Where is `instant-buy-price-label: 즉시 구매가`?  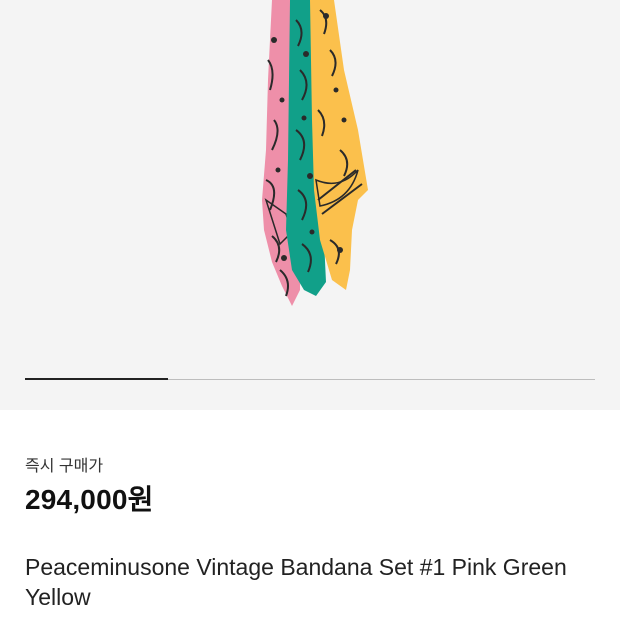 instant-buy-price-label: 즉시 구매가 is located at coordinates (64, 466).